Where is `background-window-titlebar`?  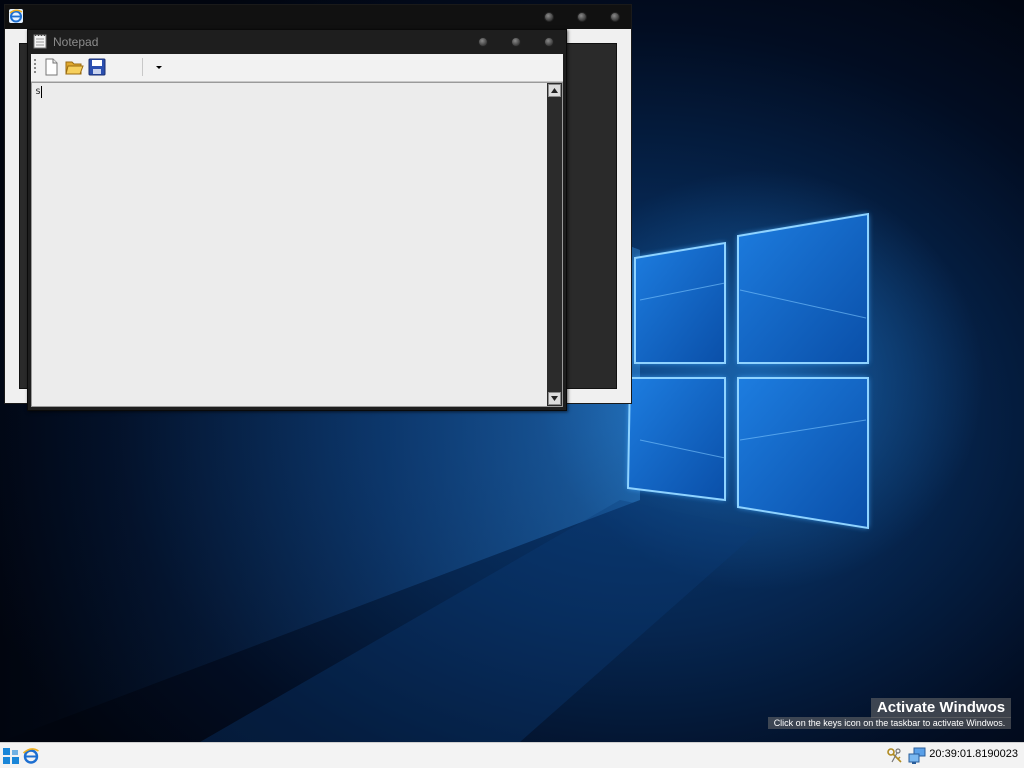 background-window-titlebar is located at coordinates (318, 17).